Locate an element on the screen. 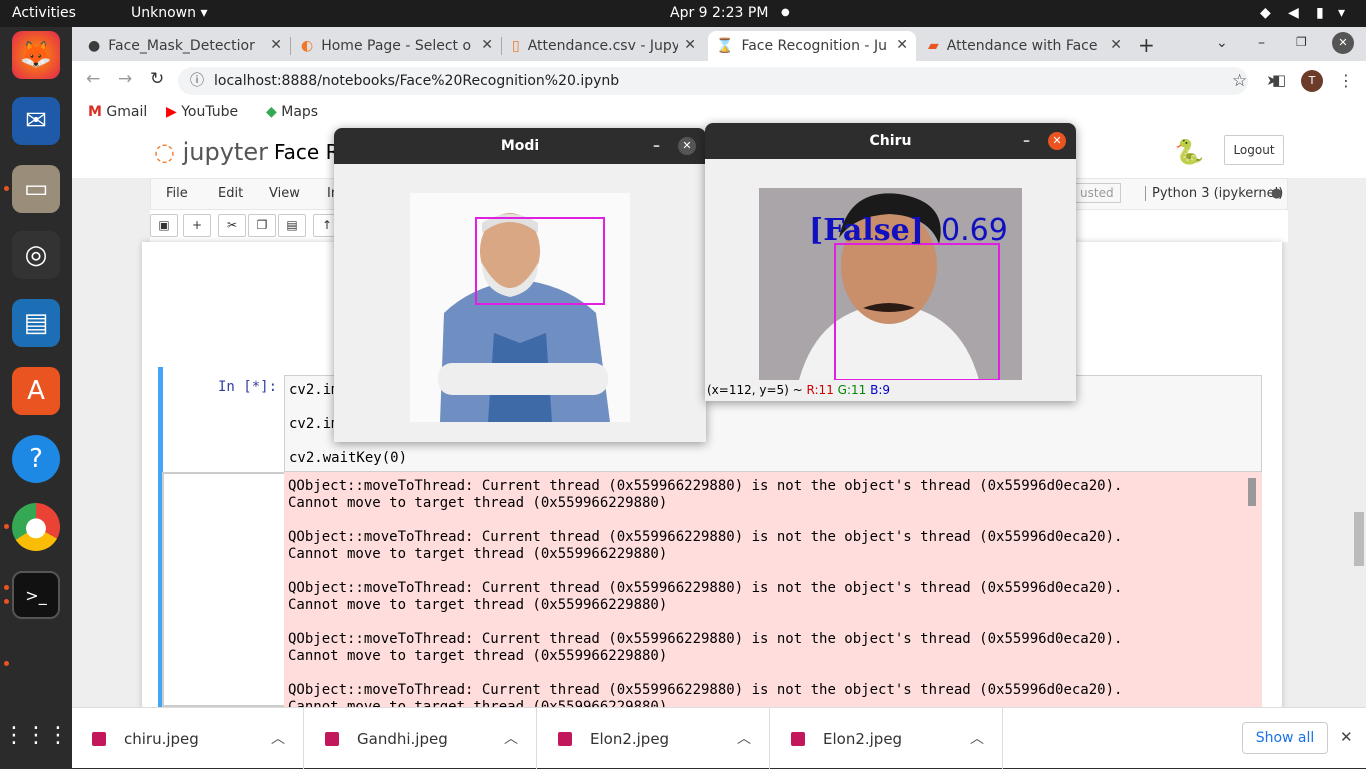 Image resolution: width=1366 pixels, height=769 pixels. menu-file: File is located at coordinates (177, 193).